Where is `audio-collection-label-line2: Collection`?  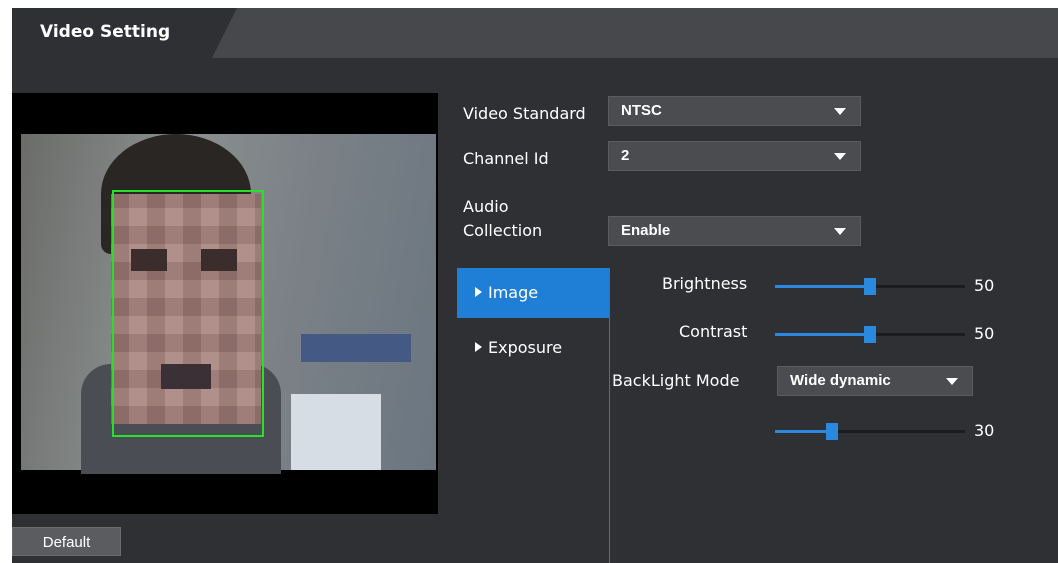
audio-collection-label-line2: Collection is located at coordinates (503, 230).